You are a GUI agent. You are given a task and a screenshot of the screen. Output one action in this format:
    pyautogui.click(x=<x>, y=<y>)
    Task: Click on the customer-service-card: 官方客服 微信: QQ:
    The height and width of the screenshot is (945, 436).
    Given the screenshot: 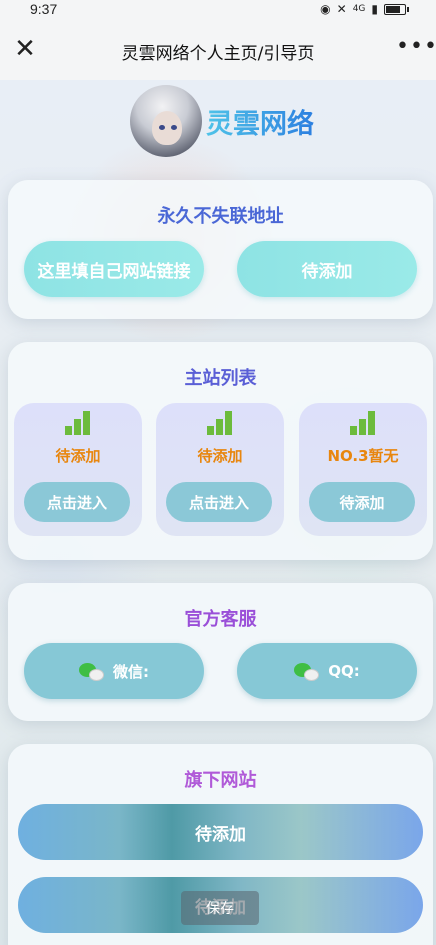 What is the action you would take?
    pyautogui.click(x=220, y=652)
    